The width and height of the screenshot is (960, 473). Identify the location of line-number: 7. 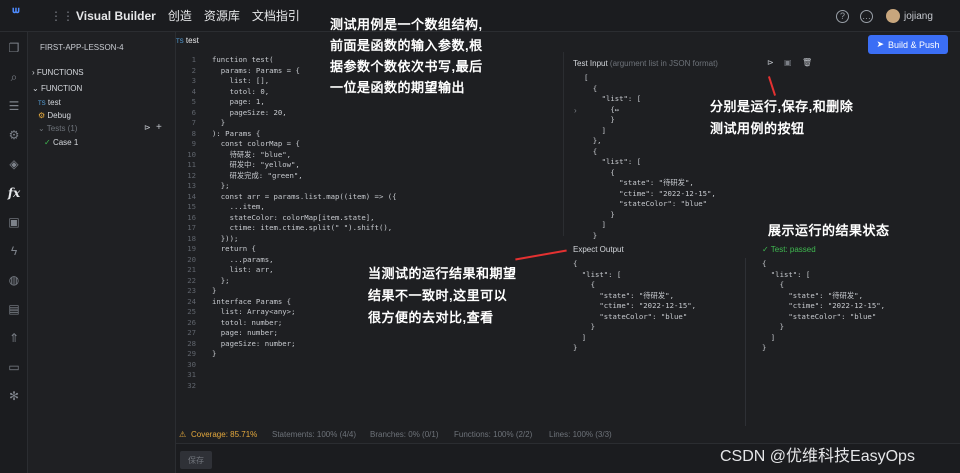
(193, 122).